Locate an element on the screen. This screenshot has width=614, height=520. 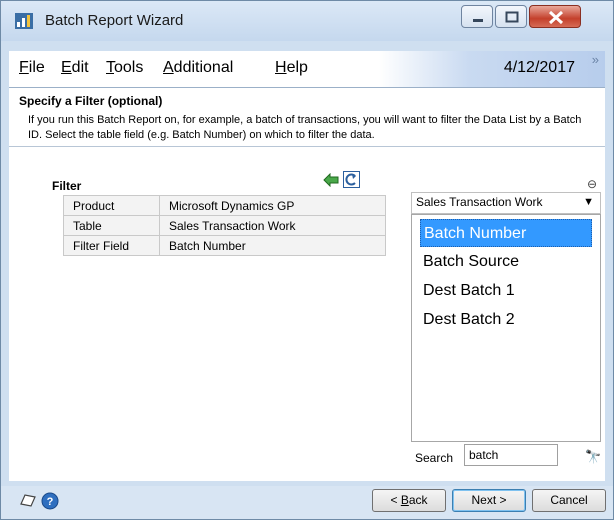
filter-row: Product Microsoft Dynamics GP is located at coordinates (224, 205).